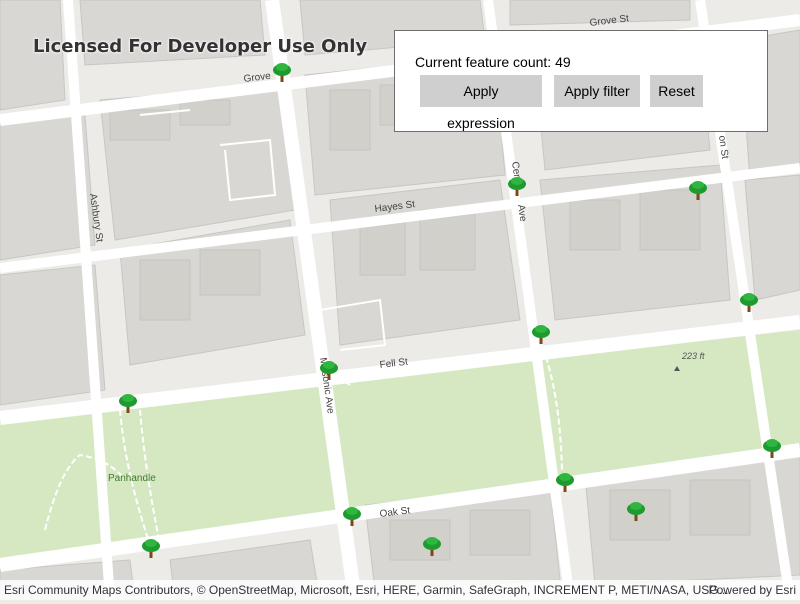  I want to click on apply-expression-button: Apply expression, so click(481, 103).